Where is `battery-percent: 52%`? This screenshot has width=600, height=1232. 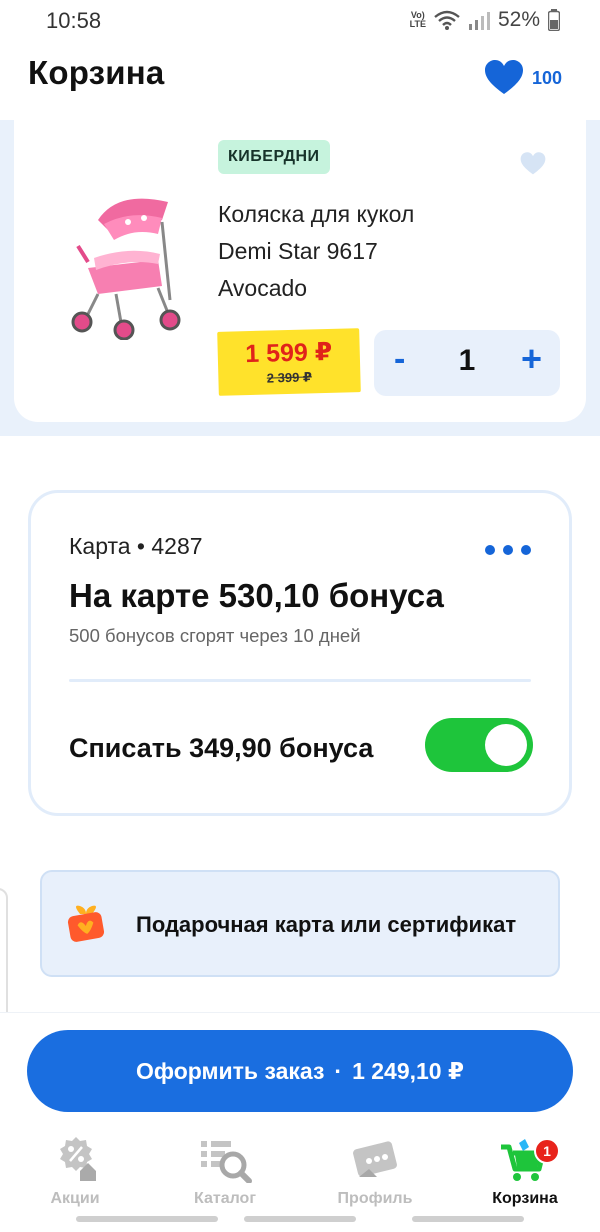 battery-percent: 52% is located at coordinates (518, 19).